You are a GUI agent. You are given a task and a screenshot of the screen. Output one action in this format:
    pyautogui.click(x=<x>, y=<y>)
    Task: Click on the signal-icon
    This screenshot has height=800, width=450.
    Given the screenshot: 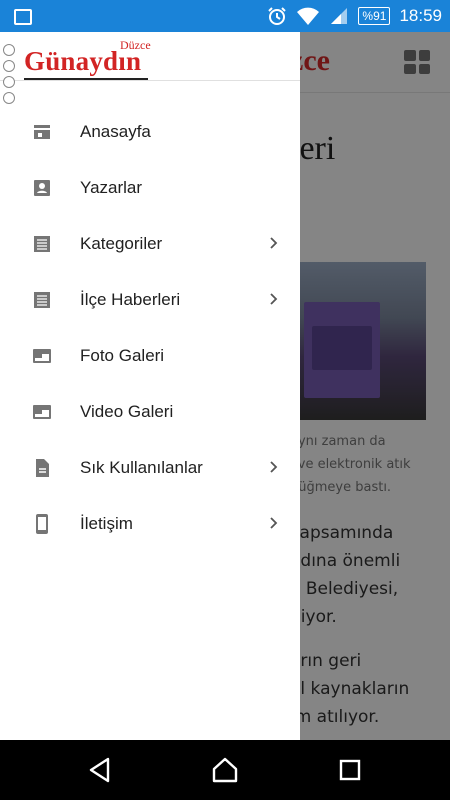 What is the action you would take?
    pyautogui.click(x=339, y=16)
    